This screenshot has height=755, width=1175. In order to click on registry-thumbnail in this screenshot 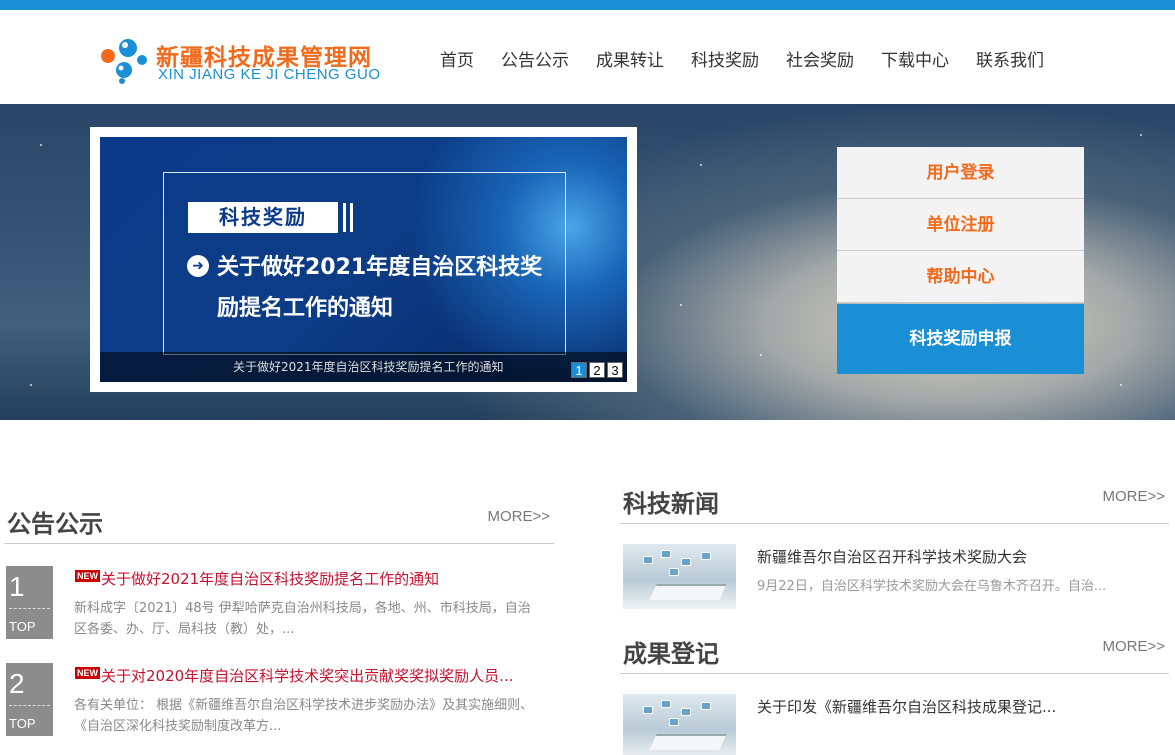, I will do `click(679, 724)`.